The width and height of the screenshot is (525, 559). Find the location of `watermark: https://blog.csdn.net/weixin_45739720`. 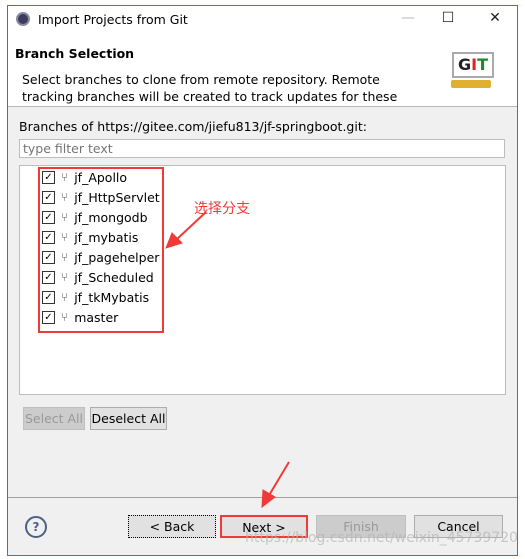

watermark: https://blog.csdn.net/weixin_45739720 is located at coordinates (382, 538).